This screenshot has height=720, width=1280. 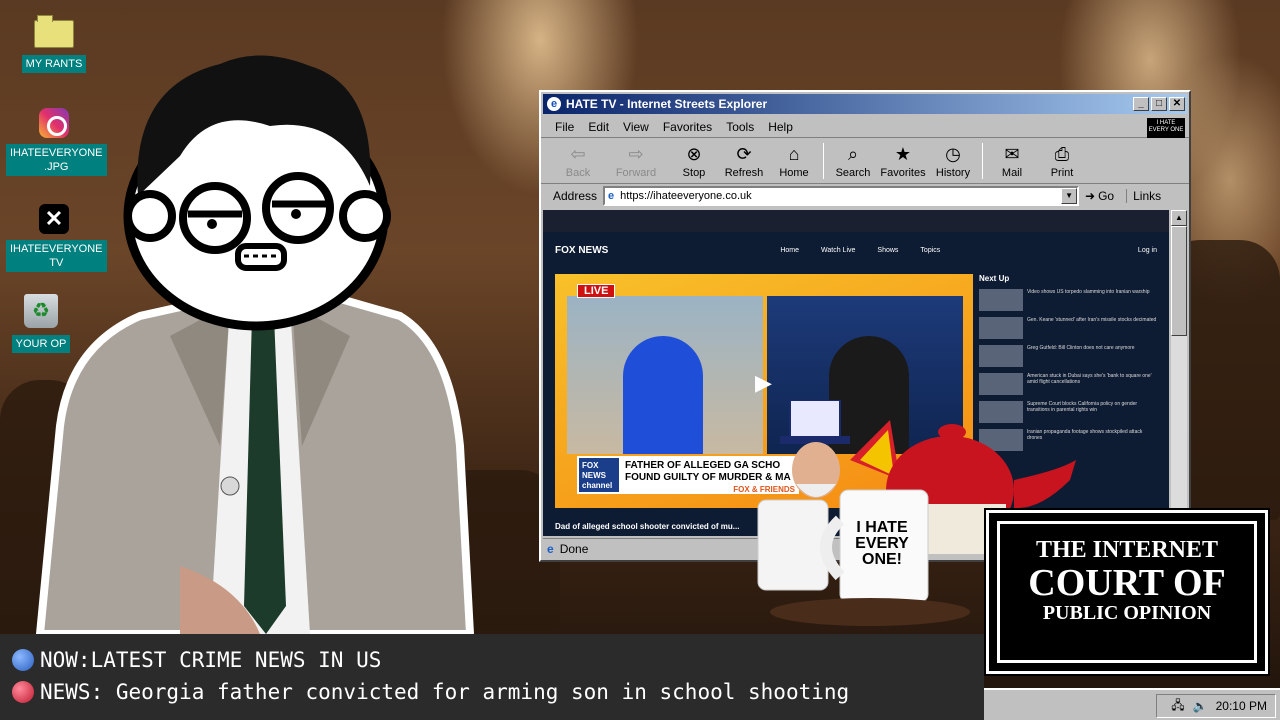 I want to click on forward-label: Forward, so click(x=636, y=173).